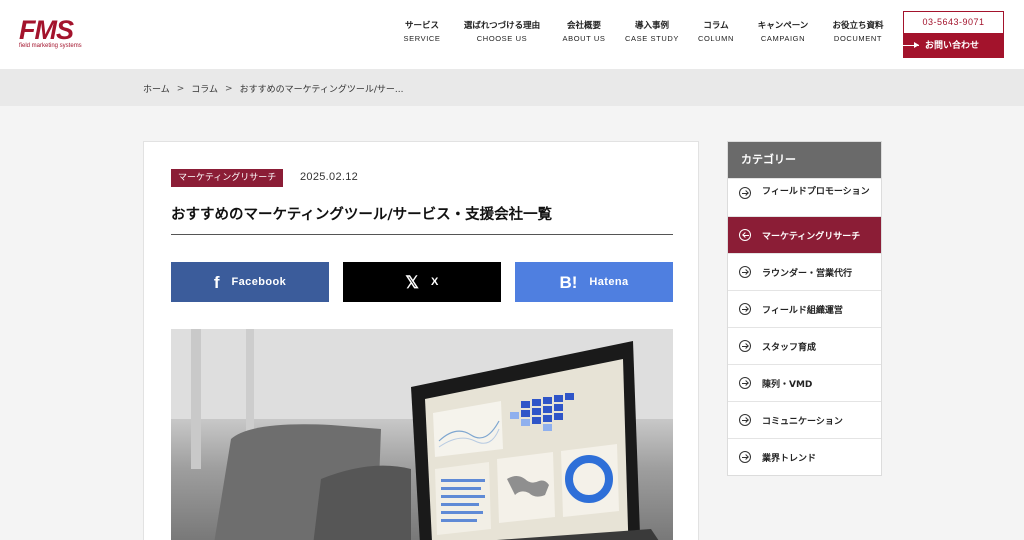 The width and height of the screenshot is (1024, 540). Describe the element at coordinates (783, 38) in the screenshot. I see `nav-label-en: CAMPAIGN` at that location.